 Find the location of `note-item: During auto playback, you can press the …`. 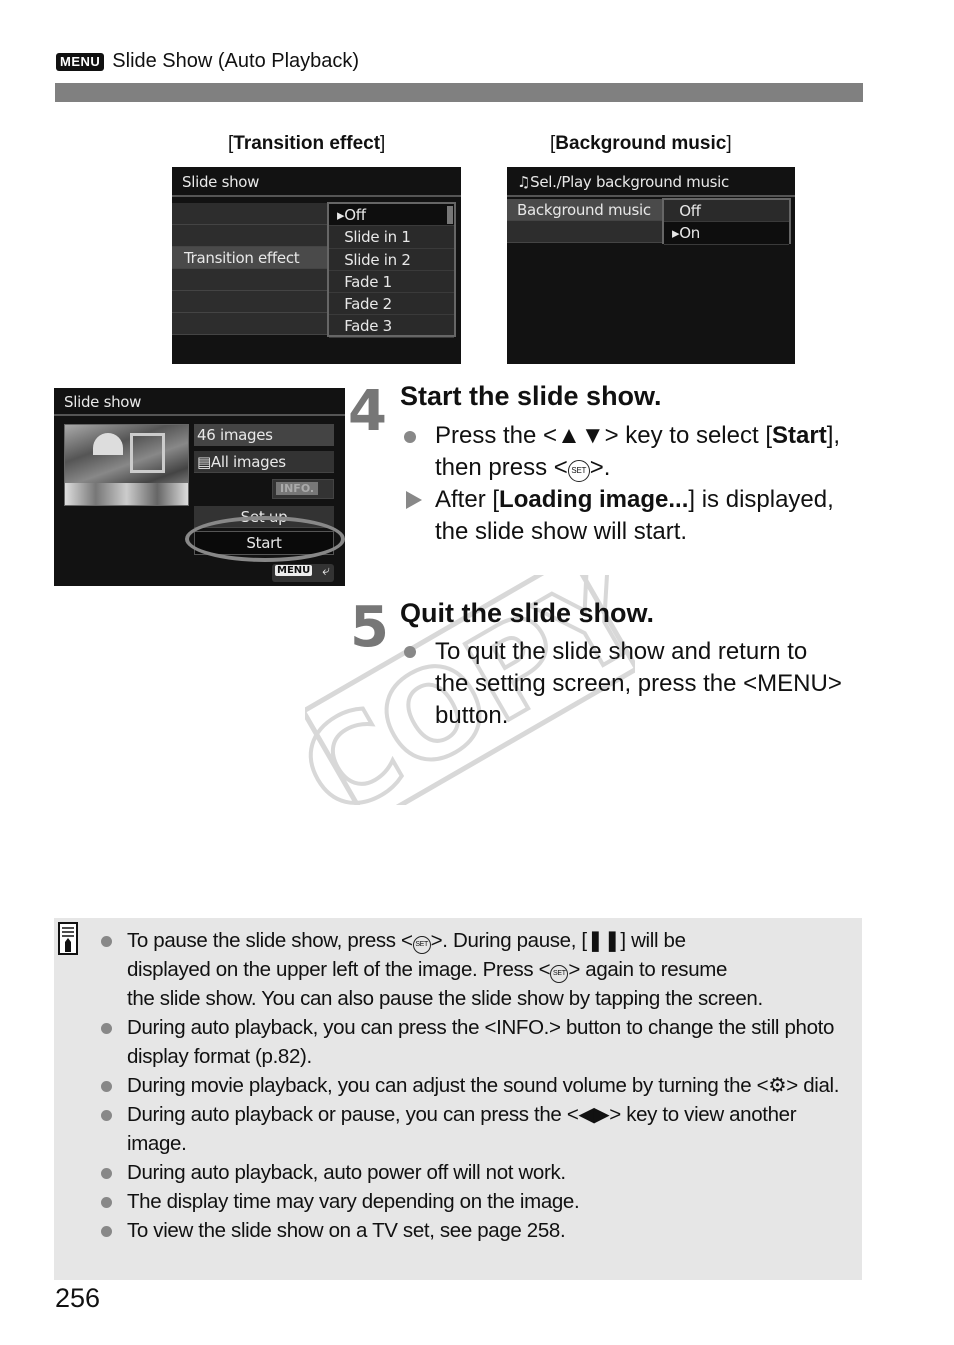

note-item: During auto playback, you can press the … is located at coordinates (458, 1042).